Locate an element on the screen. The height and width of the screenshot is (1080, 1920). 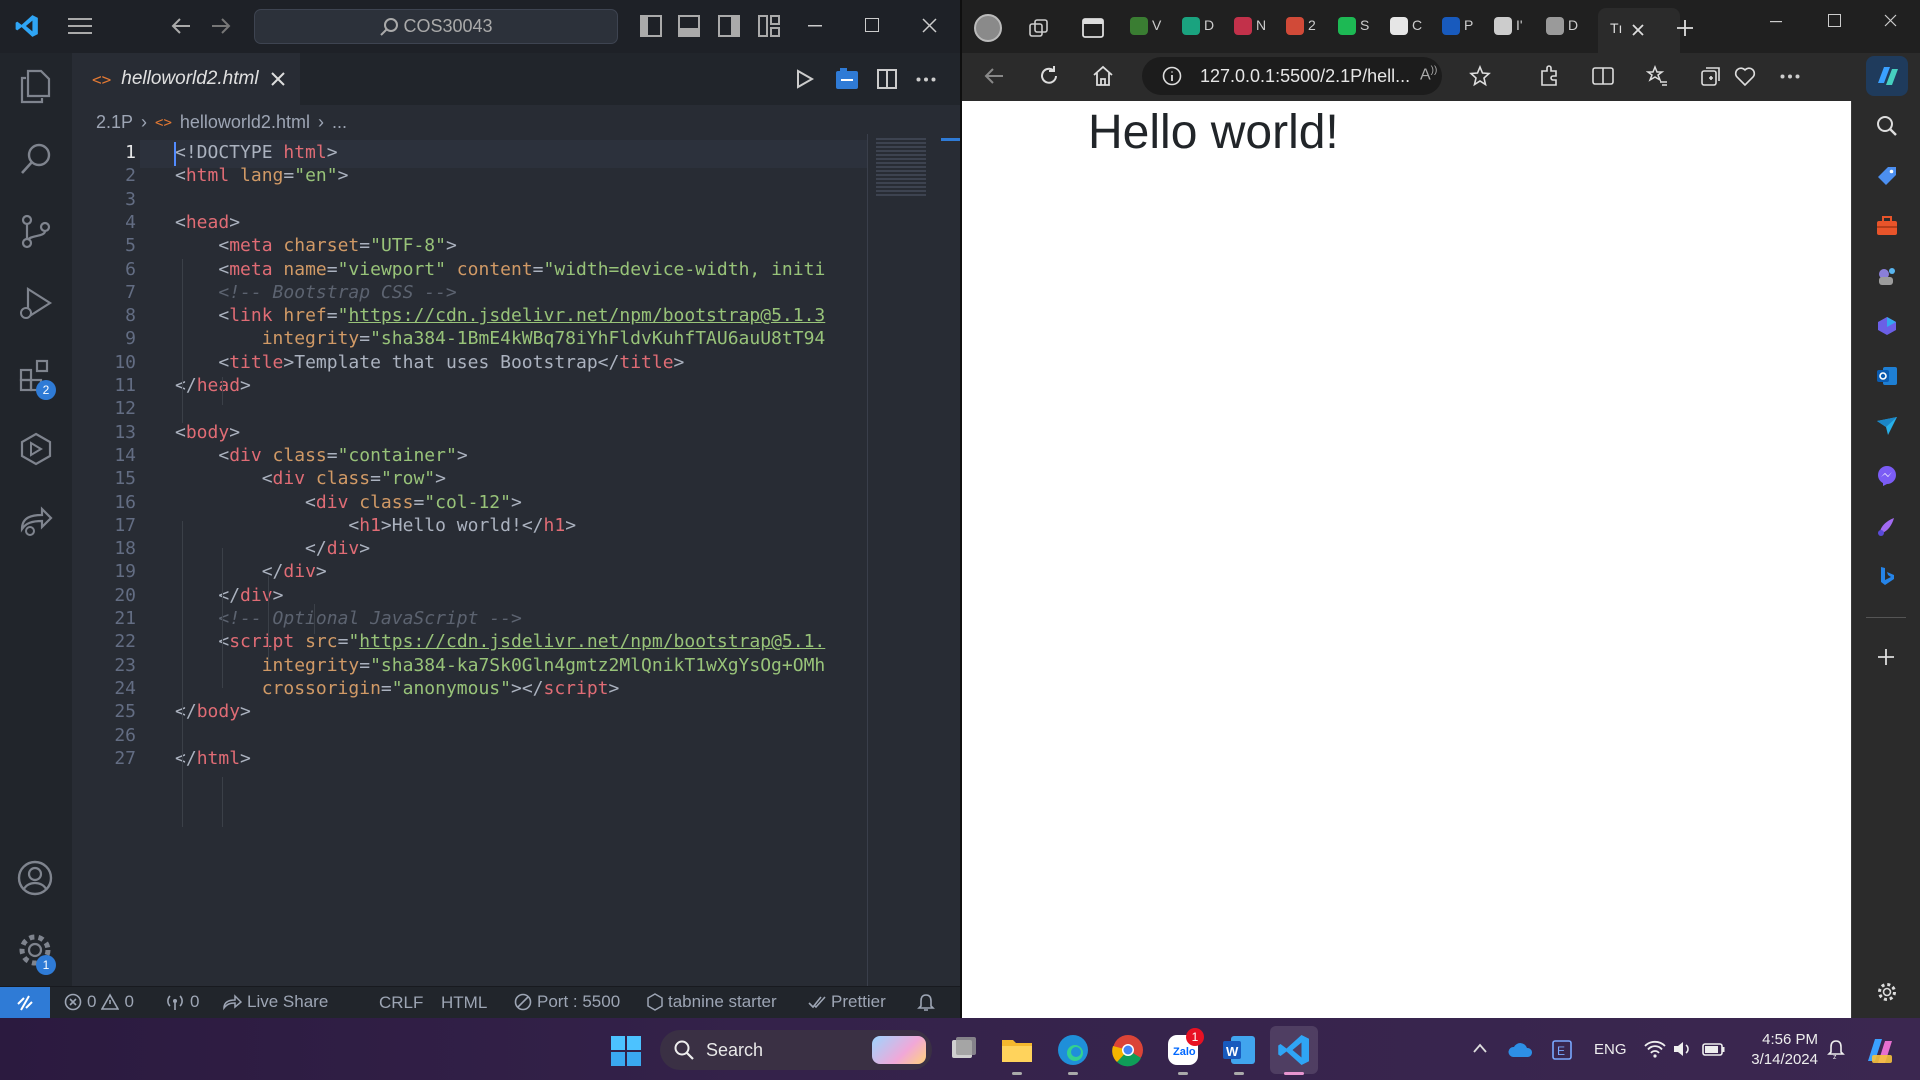
bing-icon is located at coordinates (1887, 576).